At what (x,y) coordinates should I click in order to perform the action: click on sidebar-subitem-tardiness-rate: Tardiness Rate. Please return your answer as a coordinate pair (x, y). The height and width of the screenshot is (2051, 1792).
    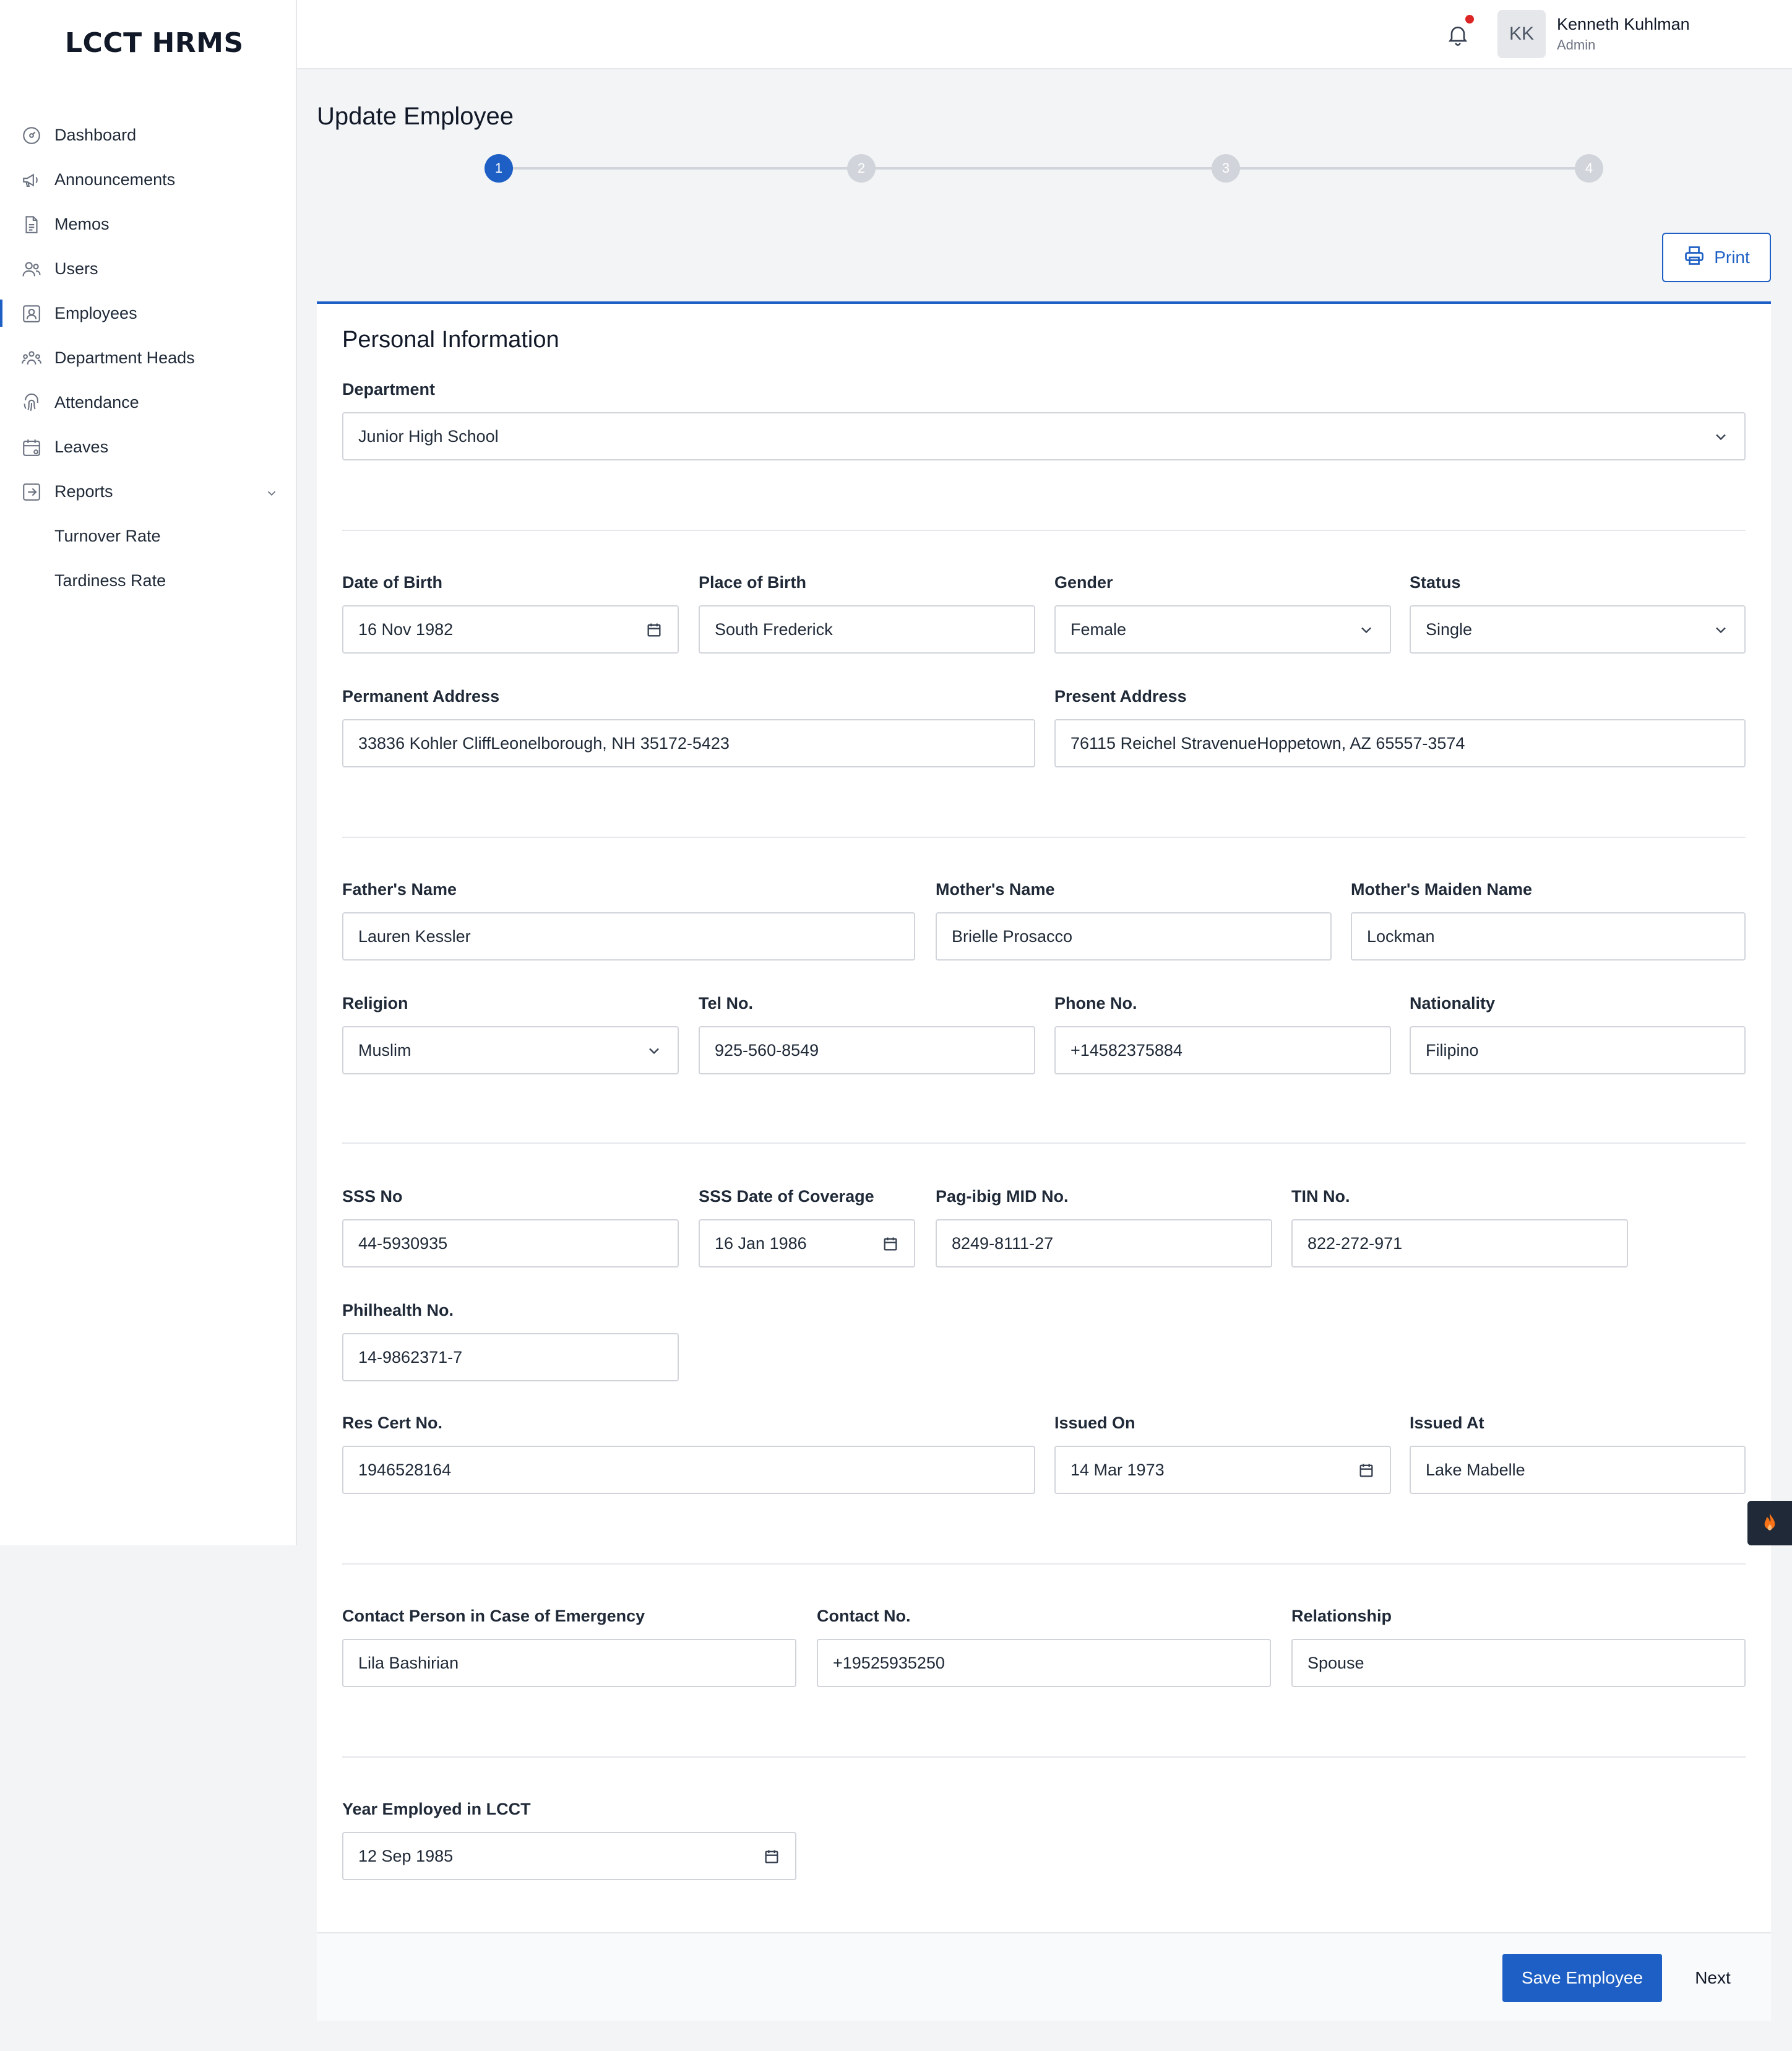
    Looking at the image, I should click on (148, 580).